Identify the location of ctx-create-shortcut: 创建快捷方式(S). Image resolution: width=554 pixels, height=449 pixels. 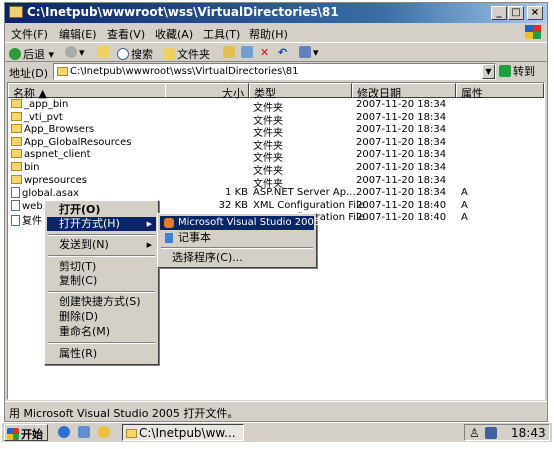
(101, 302).